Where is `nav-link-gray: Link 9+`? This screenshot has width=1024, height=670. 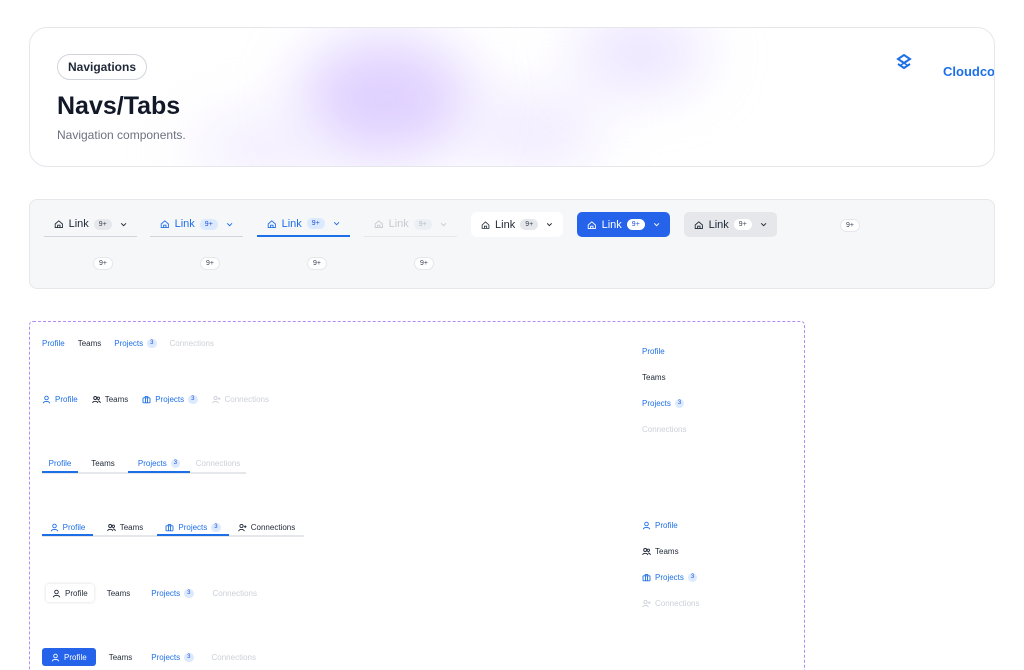
nav-link-gray: Link 9+ is located at coordinates (730, 224).